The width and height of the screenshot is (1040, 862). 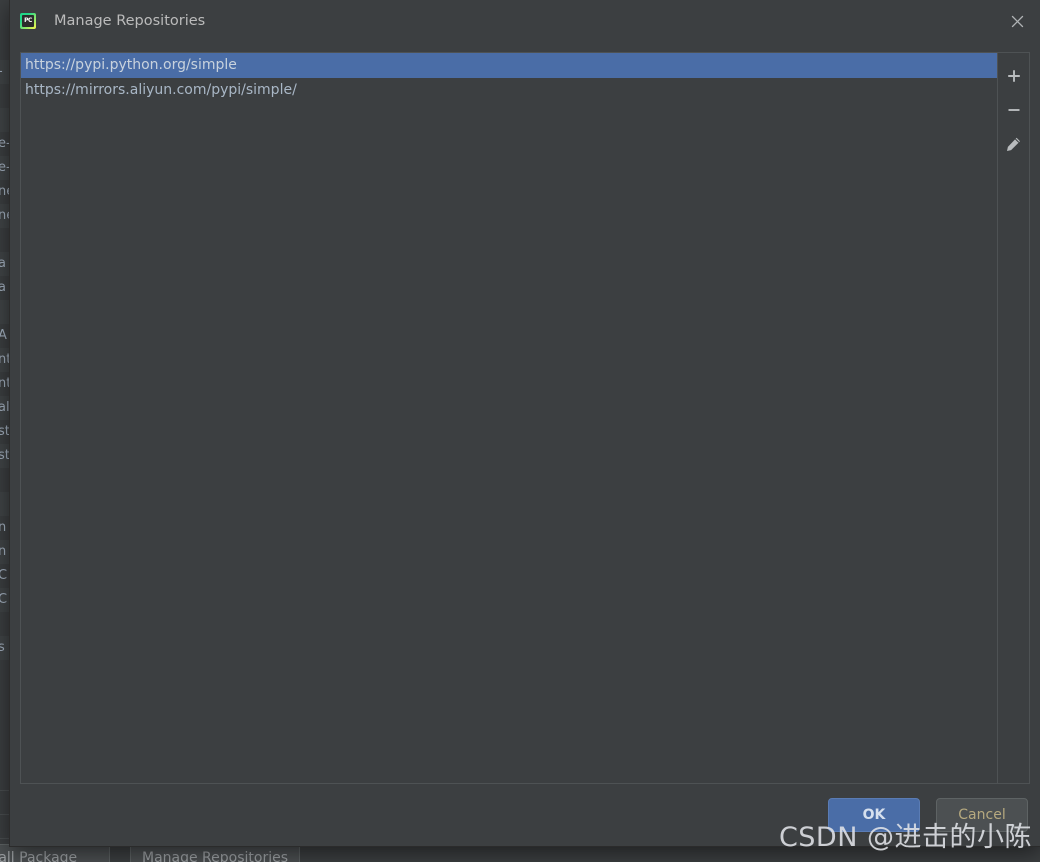 I want to click on cancel-button: Cancel, so click(x=982, y=815).